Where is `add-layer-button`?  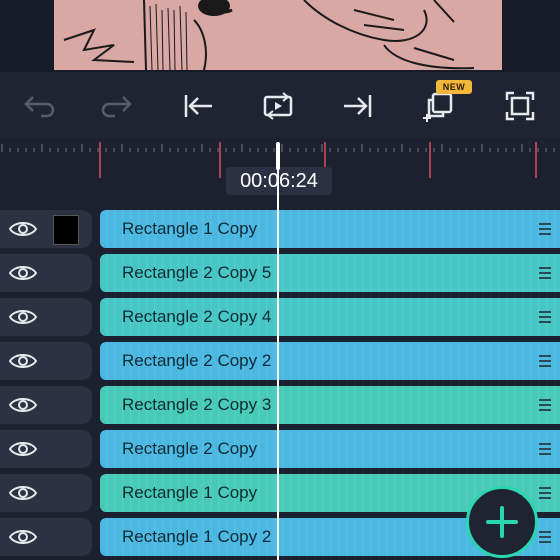 add-layer-button is located at coordinates (502, 522).